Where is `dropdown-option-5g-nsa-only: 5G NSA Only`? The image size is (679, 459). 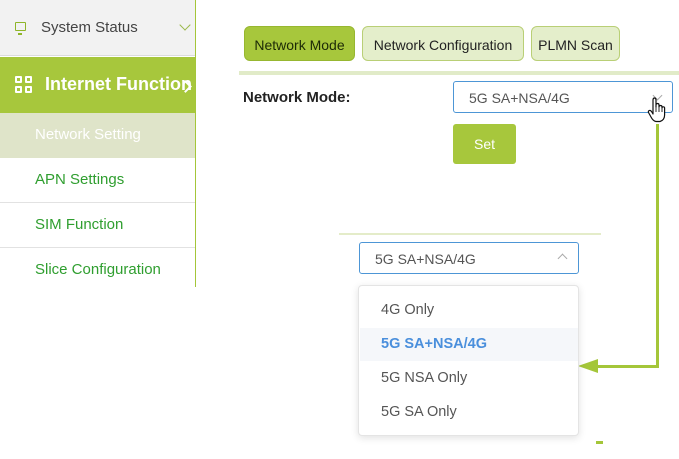
dropdown-option-5g-nsa-only: 5G NSA Only is located at coordinates (469, 378).